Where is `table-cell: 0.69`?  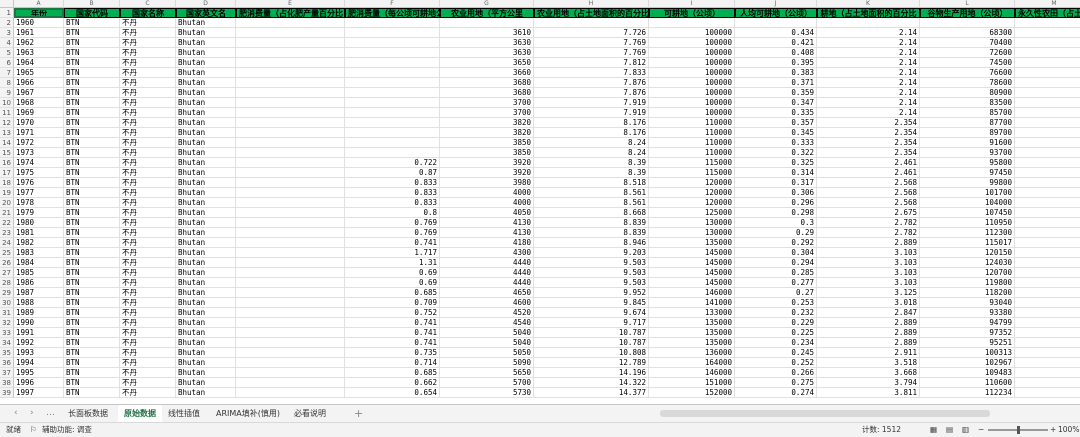 table-cell: 0.69 is located at coordinates (392, 273).